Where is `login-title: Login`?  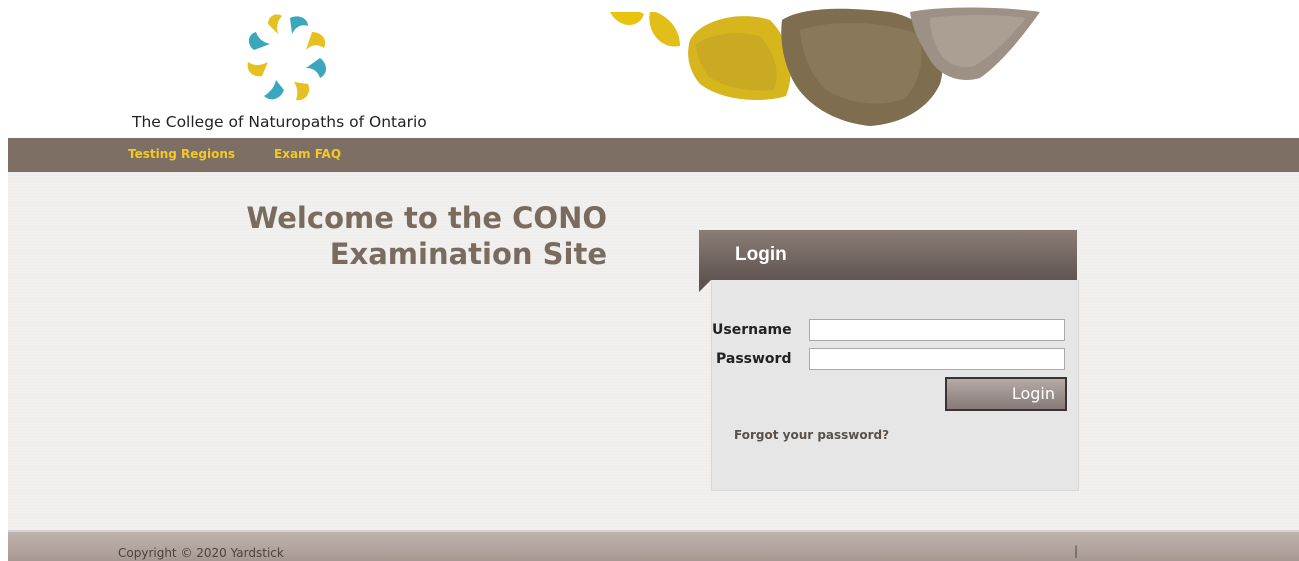 login-title: Login is located at coordinates (761, 254).